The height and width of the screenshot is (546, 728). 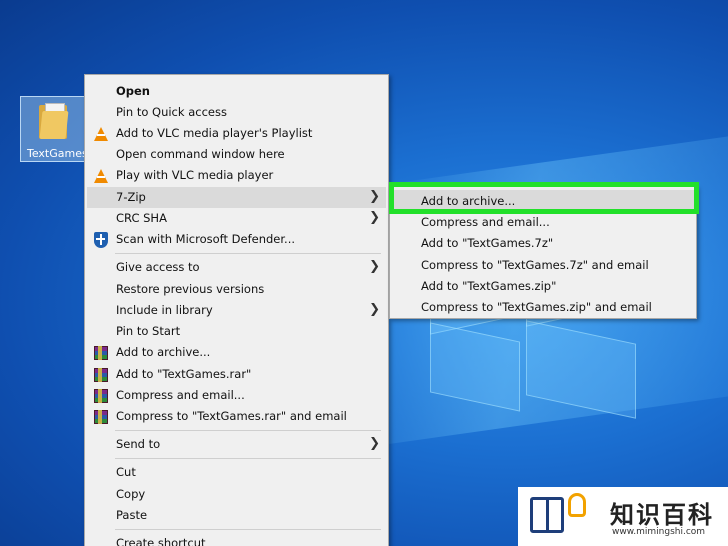 I want to click on menu-item-vlc-playlist: Add to VLC media player's Playlist, so click(x=236, y=133).